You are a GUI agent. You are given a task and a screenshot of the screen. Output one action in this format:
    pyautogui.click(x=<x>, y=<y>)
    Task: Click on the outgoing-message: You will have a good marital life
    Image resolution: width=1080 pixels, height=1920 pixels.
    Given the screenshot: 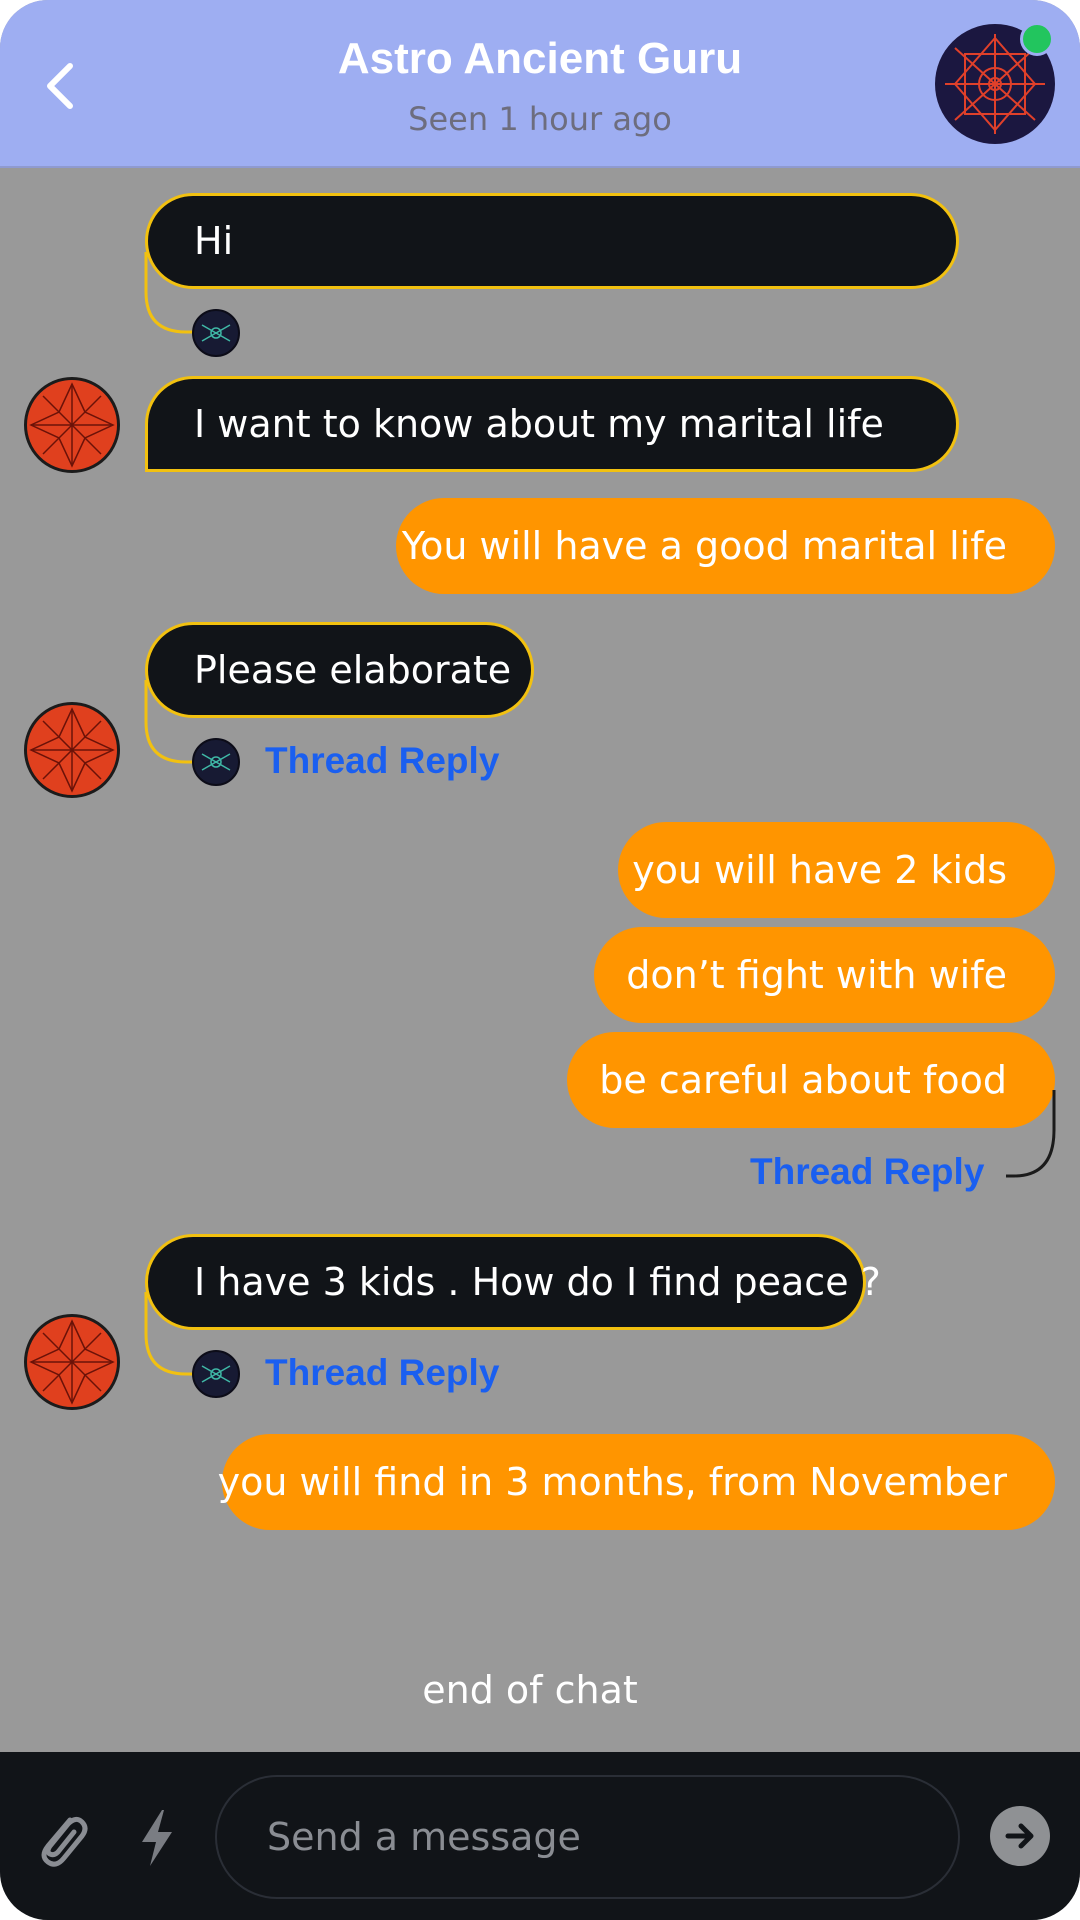 What is the action you would take?
    pyautogui.click(x=725, y=546)
    